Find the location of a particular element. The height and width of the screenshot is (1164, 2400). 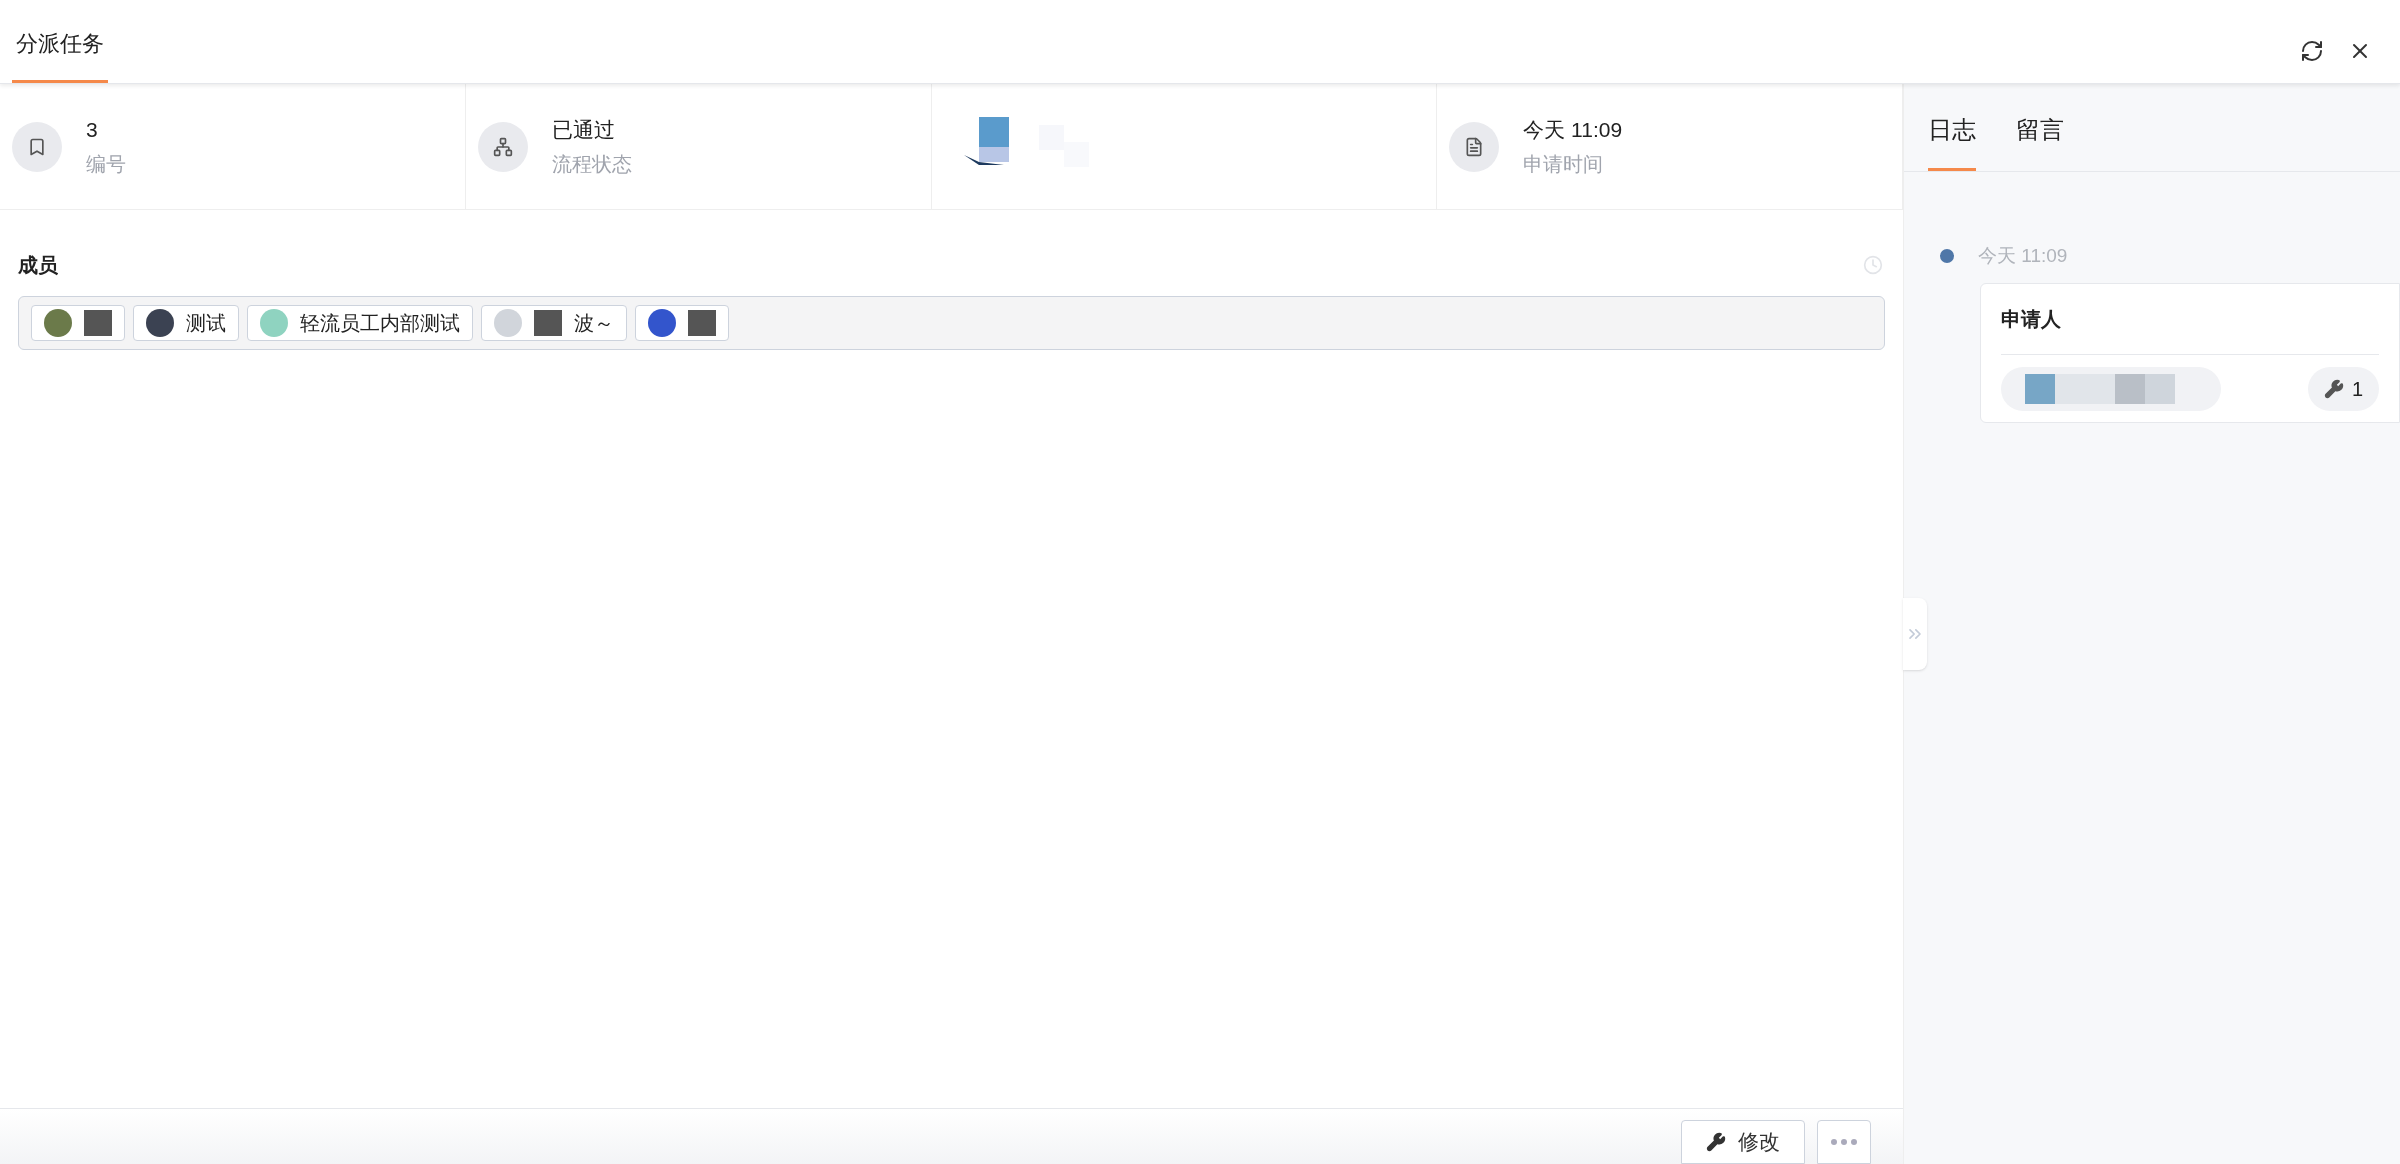

info-value: 已通过 is located at coordinates (583, 129).